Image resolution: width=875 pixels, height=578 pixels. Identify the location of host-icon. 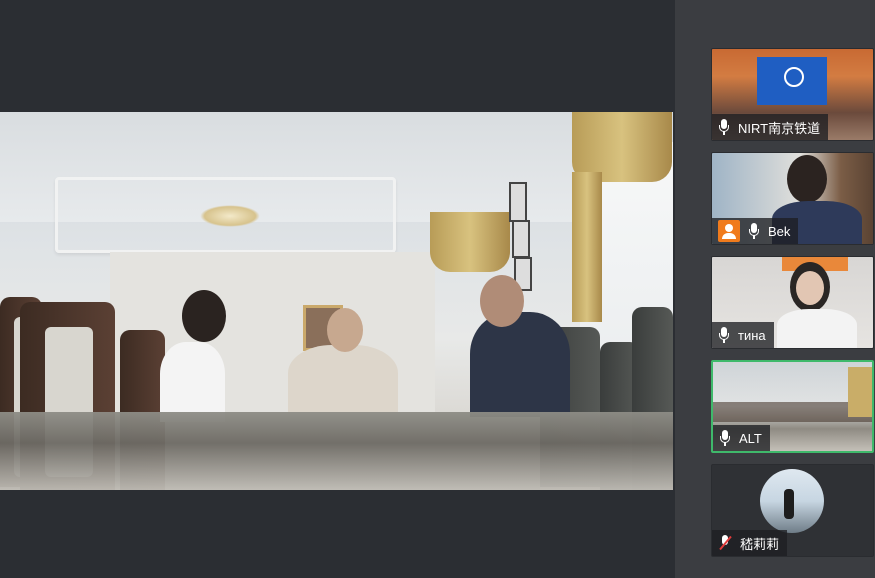
(729, 231).